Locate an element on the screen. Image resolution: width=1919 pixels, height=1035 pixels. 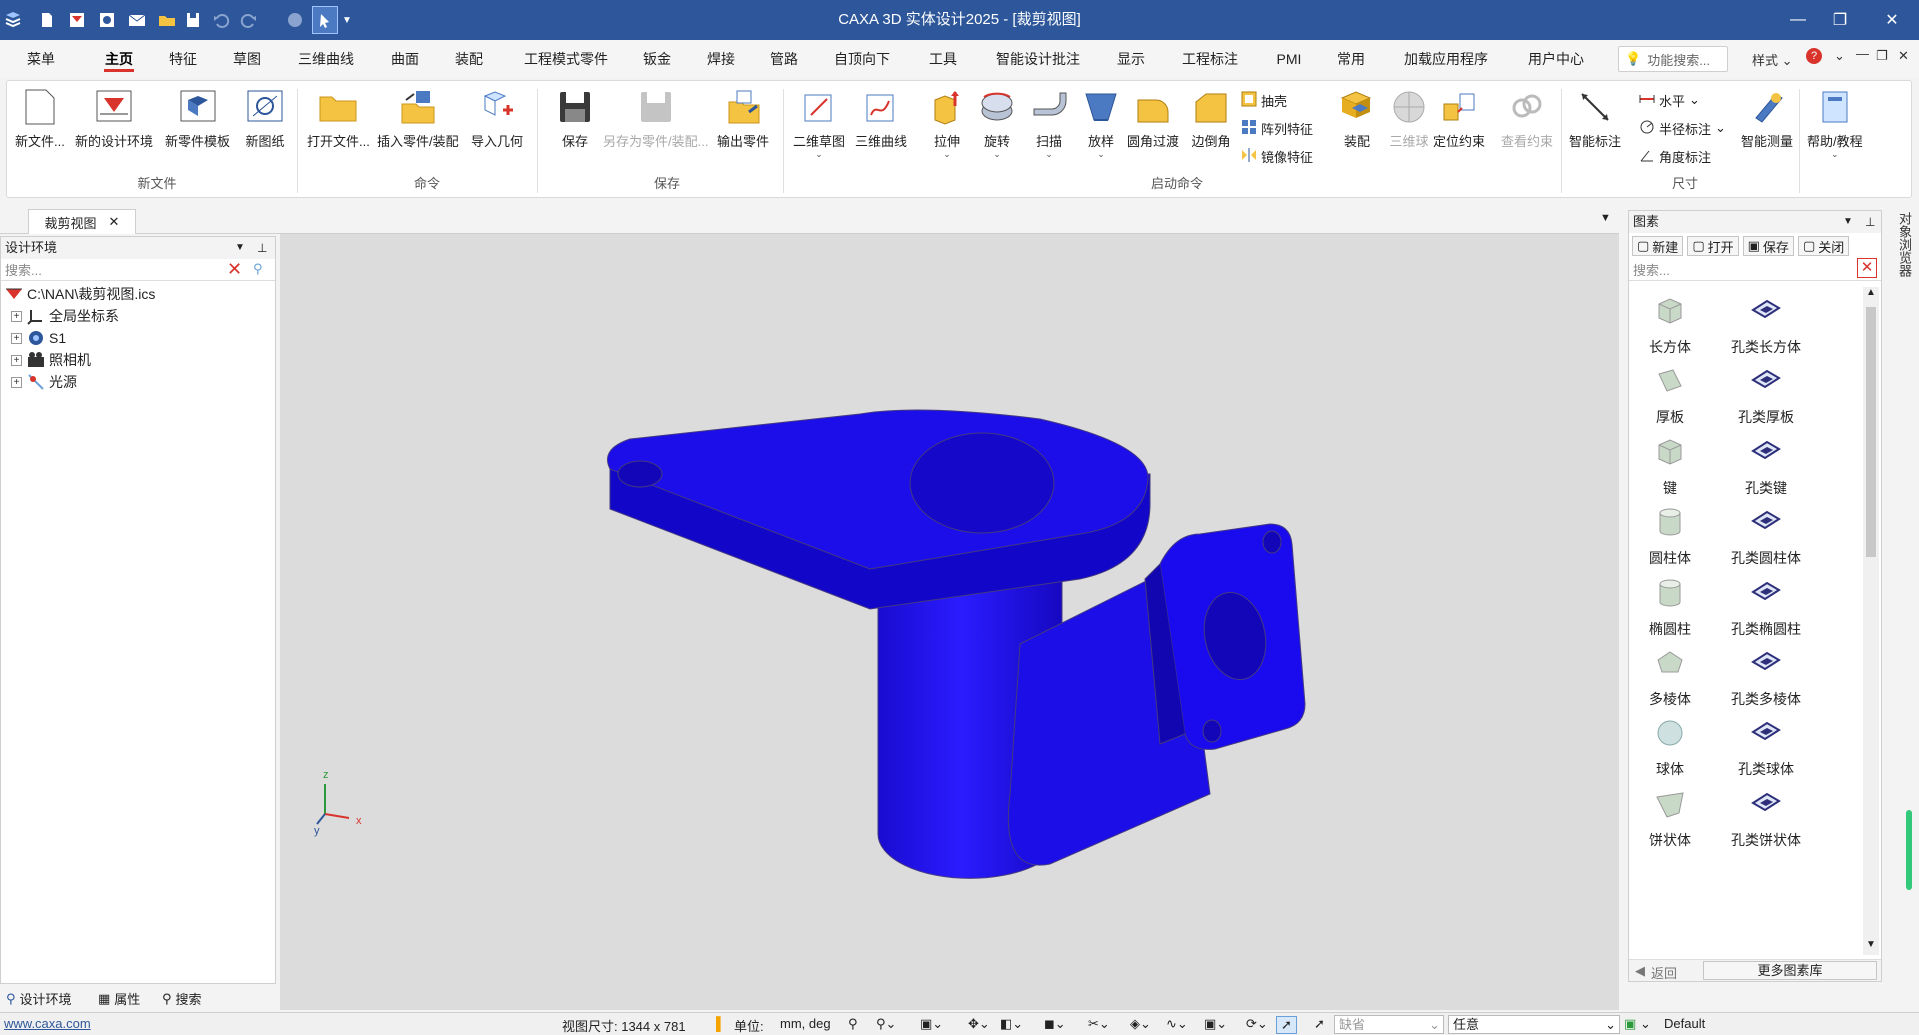
doc-restore-icon: ❐ is located at coordinates (1882, 56).